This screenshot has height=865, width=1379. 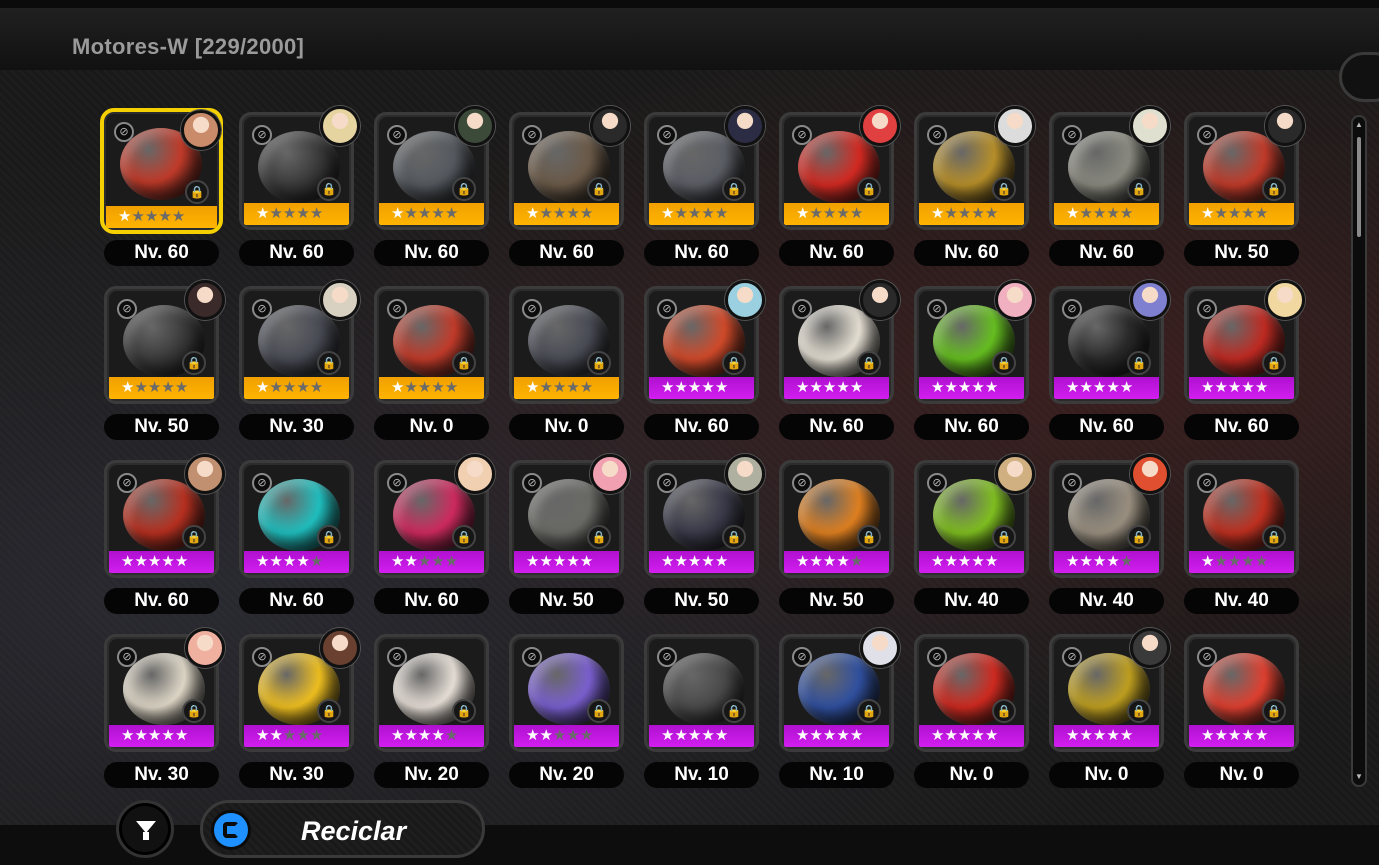 I want to click on scroll-up-arrow-icon: ▲, so click(x=1359, y=125).